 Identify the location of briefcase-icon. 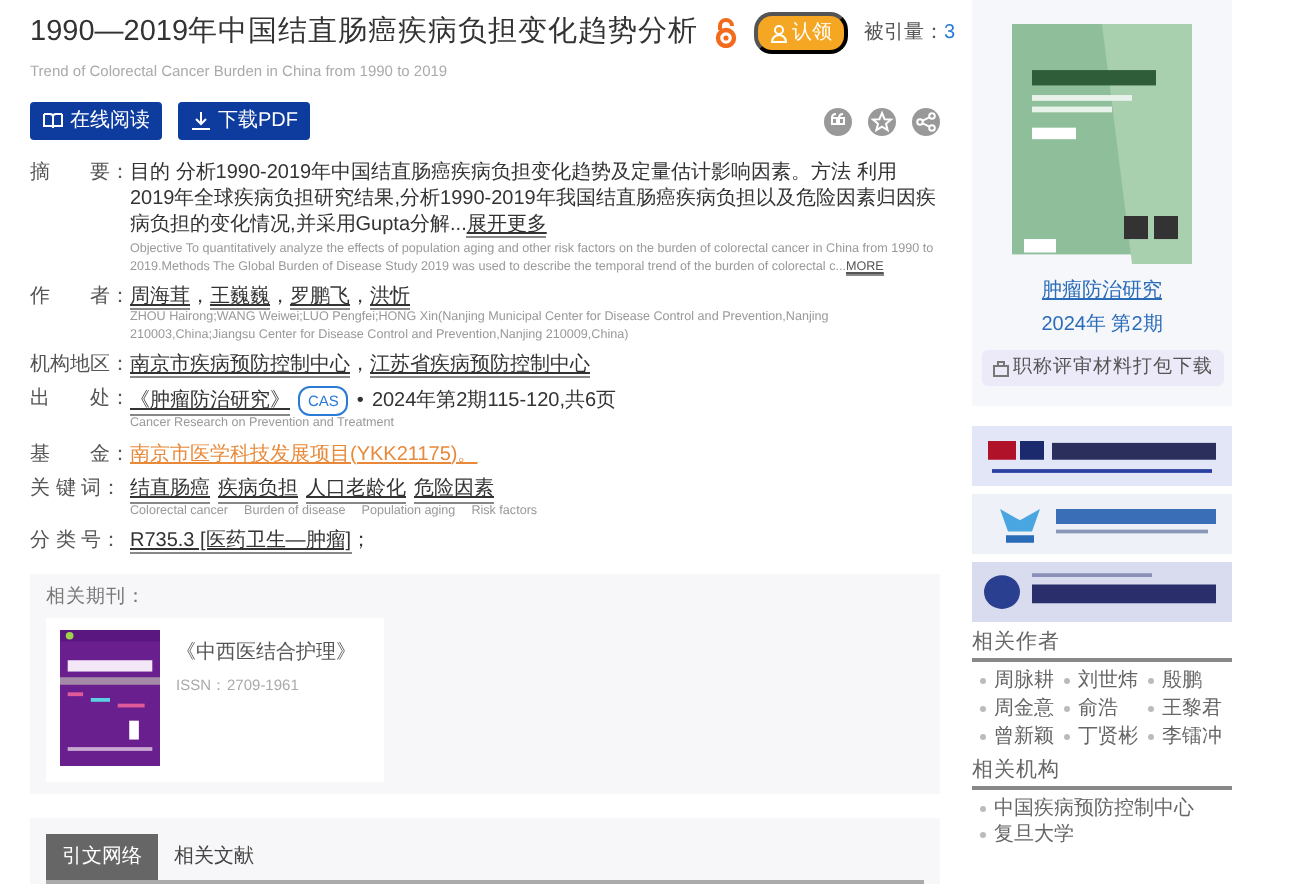
(1000, 368).